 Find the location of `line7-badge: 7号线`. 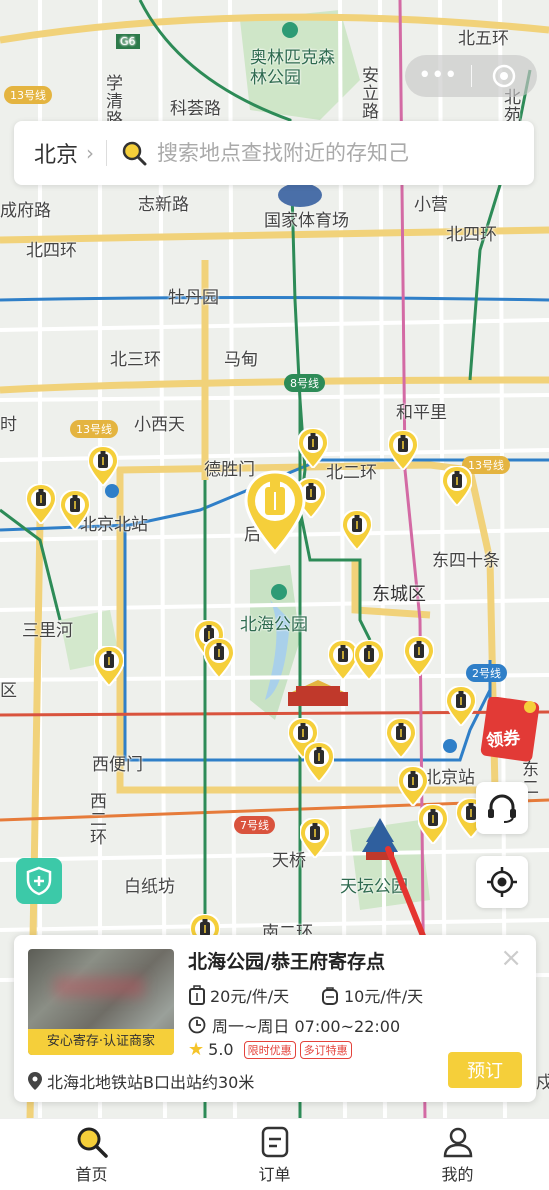

line7-badge: 7号线 is located at coordinates (254, 825).